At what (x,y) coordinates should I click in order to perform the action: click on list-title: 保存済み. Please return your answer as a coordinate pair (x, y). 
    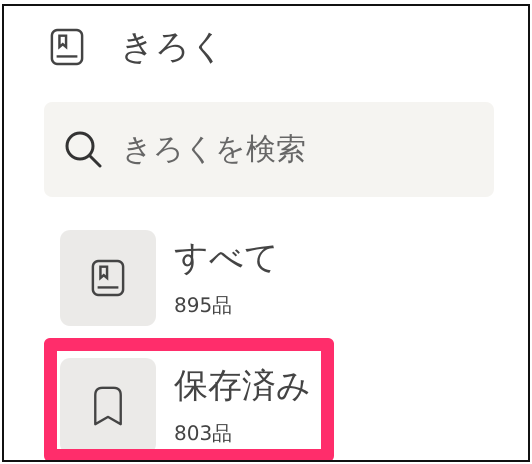
    Looking at the image, I should click on (242, 386).